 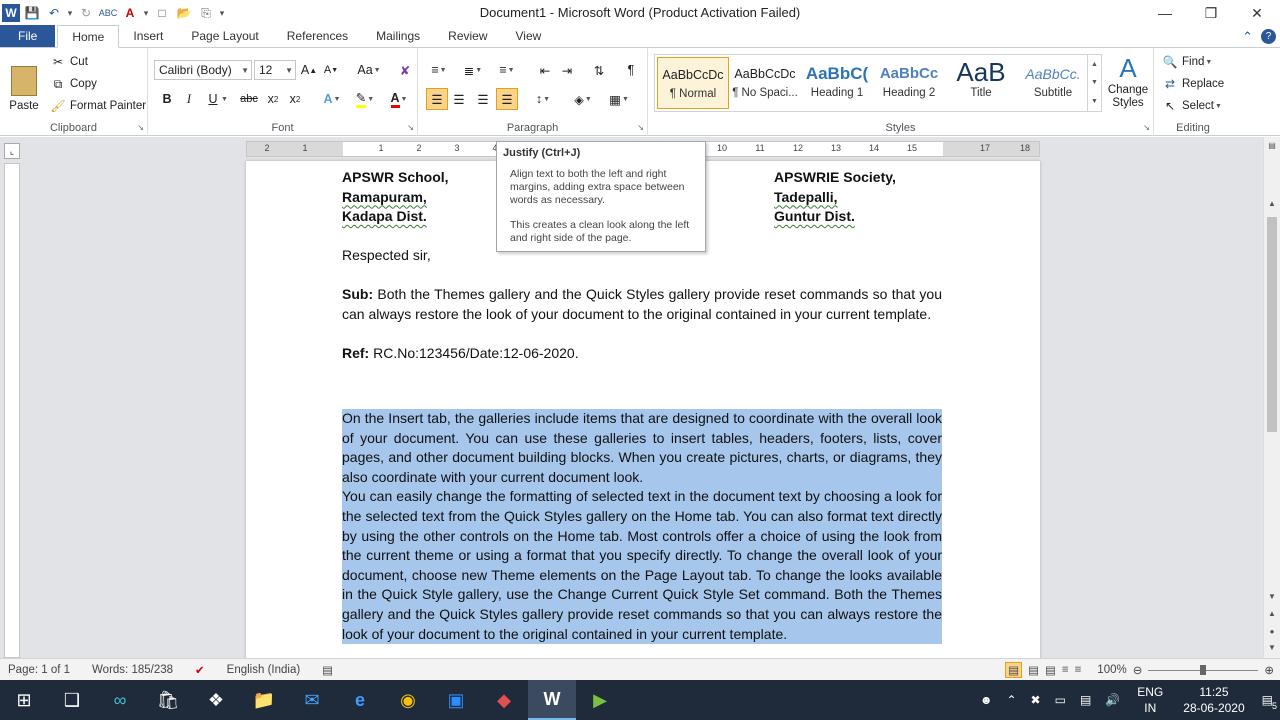 I want to click on center-button: ☰, so click(x=459, y=99).